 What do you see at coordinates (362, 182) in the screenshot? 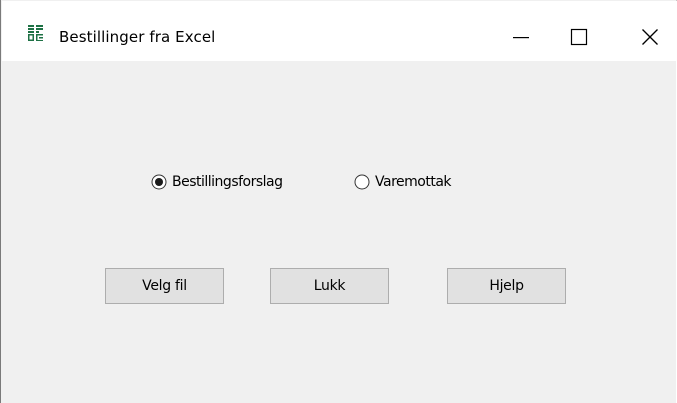
I see `radio-unselected-icon` at bounding box center [362, 182].